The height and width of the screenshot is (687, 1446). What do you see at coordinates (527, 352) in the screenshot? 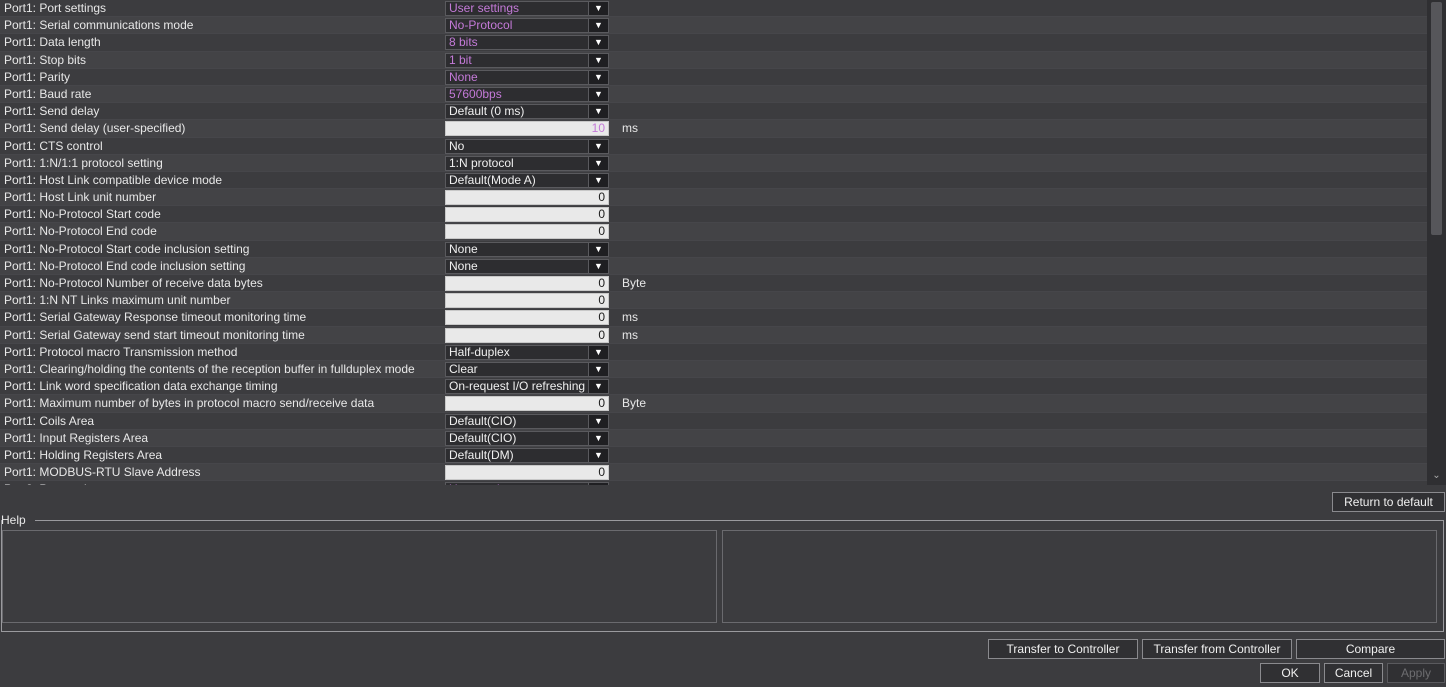
I see `setting-dropdown: Half-duplex ▼` at bounding box center [527, 352].